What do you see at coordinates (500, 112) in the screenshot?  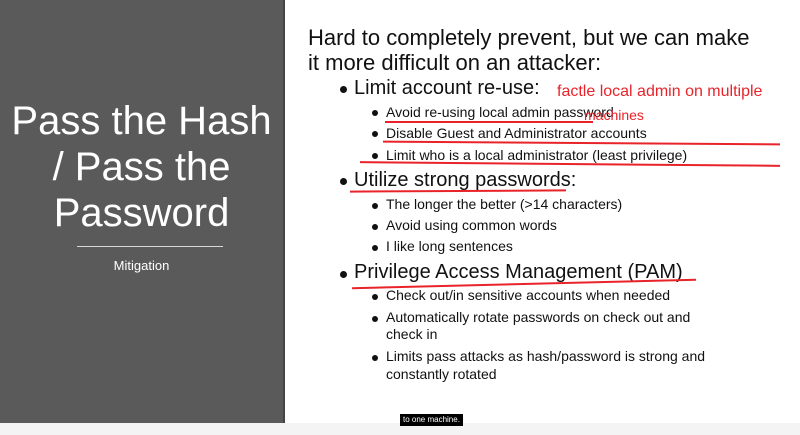 I see `list-item: Avoid re-using local admin password` at bounding box center [500, 112].